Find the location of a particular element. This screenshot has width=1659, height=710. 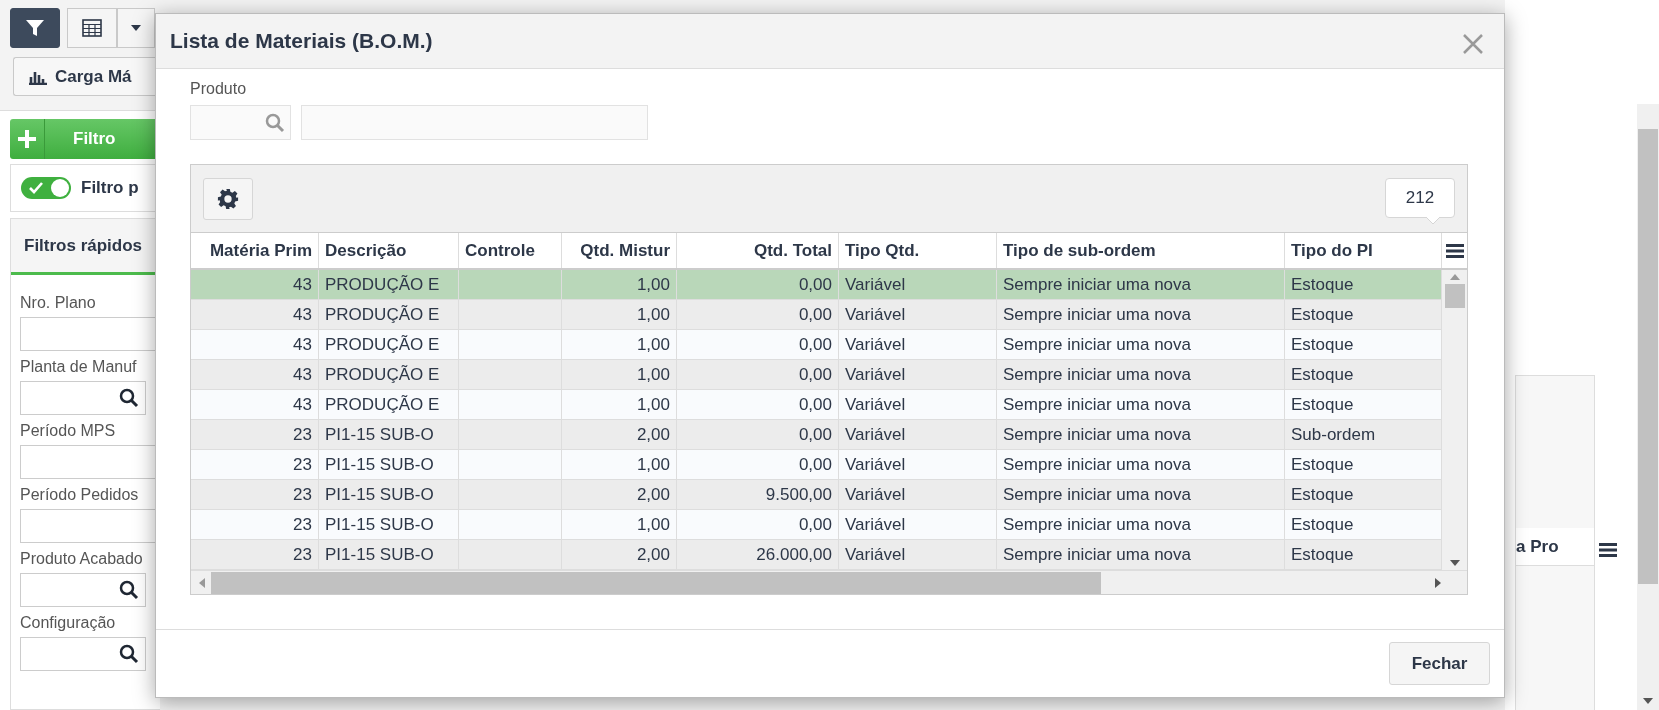

table-icon is located at coordinates (92, 28).